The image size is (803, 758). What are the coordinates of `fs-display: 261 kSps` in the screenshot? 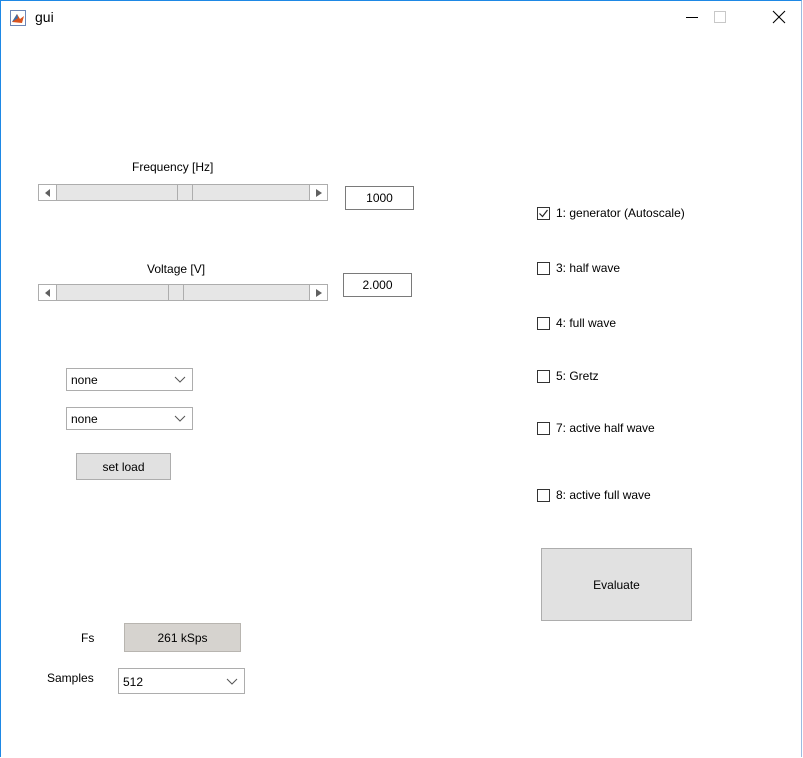 It's located at (182, 637).